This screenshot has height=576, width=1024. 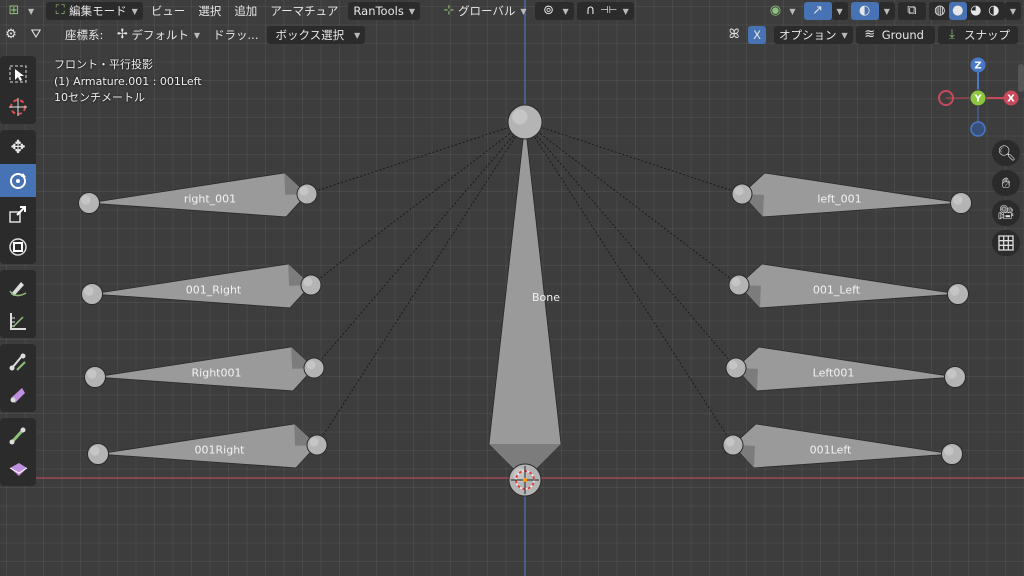 What do you see at coordinates (316, 35) in the screenshot?
I see `drag-select: ボックス選択 ▼` at bounding box center [316, 35].